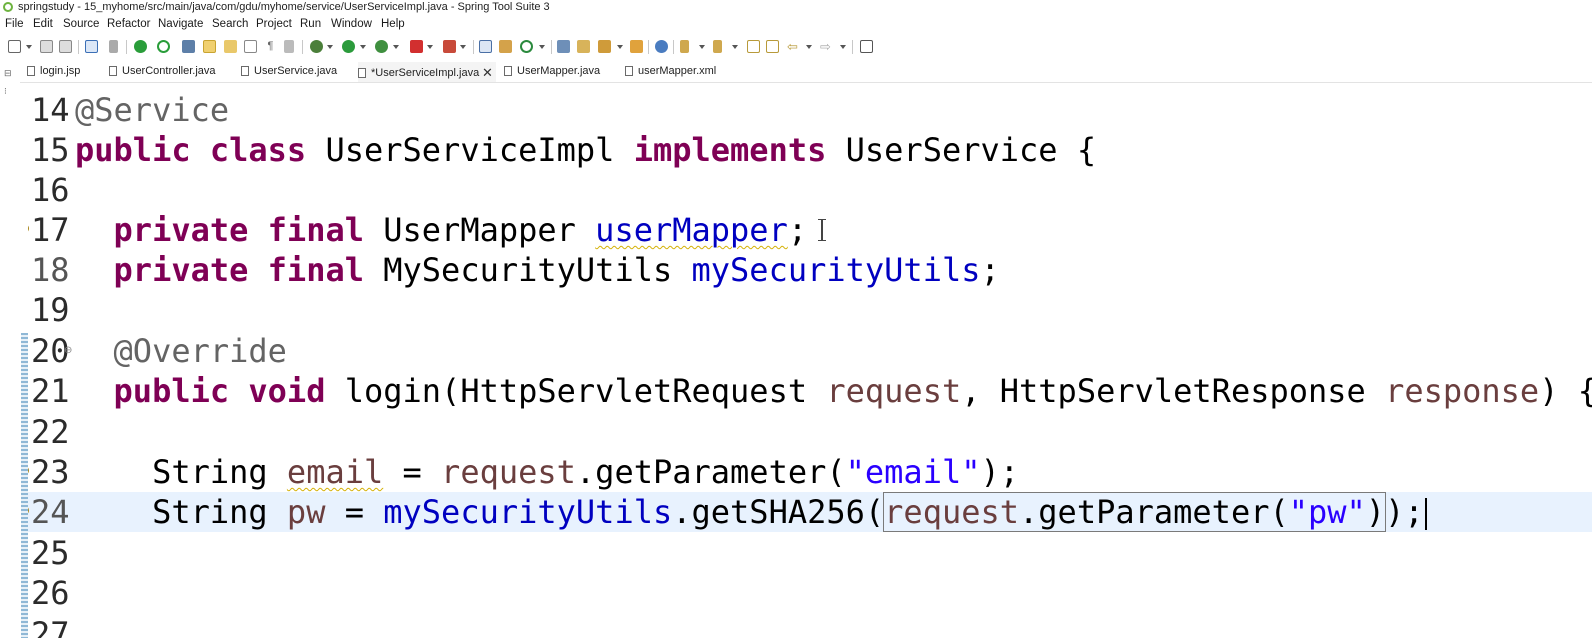 The image size is (1592, 638). Describe the element at coordinates (583, 46) in the screenshot. I see `open-folder-icon` at that location.